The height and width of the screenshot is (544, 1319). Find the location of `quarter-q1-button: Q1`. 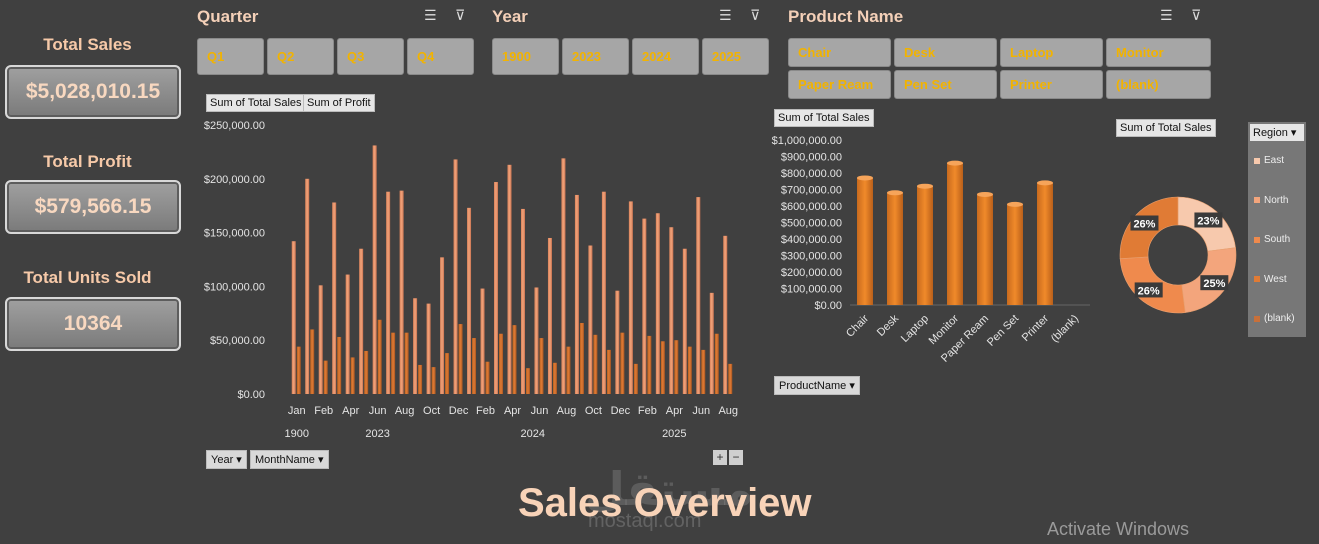

quarter-q1-button: Q1 is located at coordinates (230, 56).